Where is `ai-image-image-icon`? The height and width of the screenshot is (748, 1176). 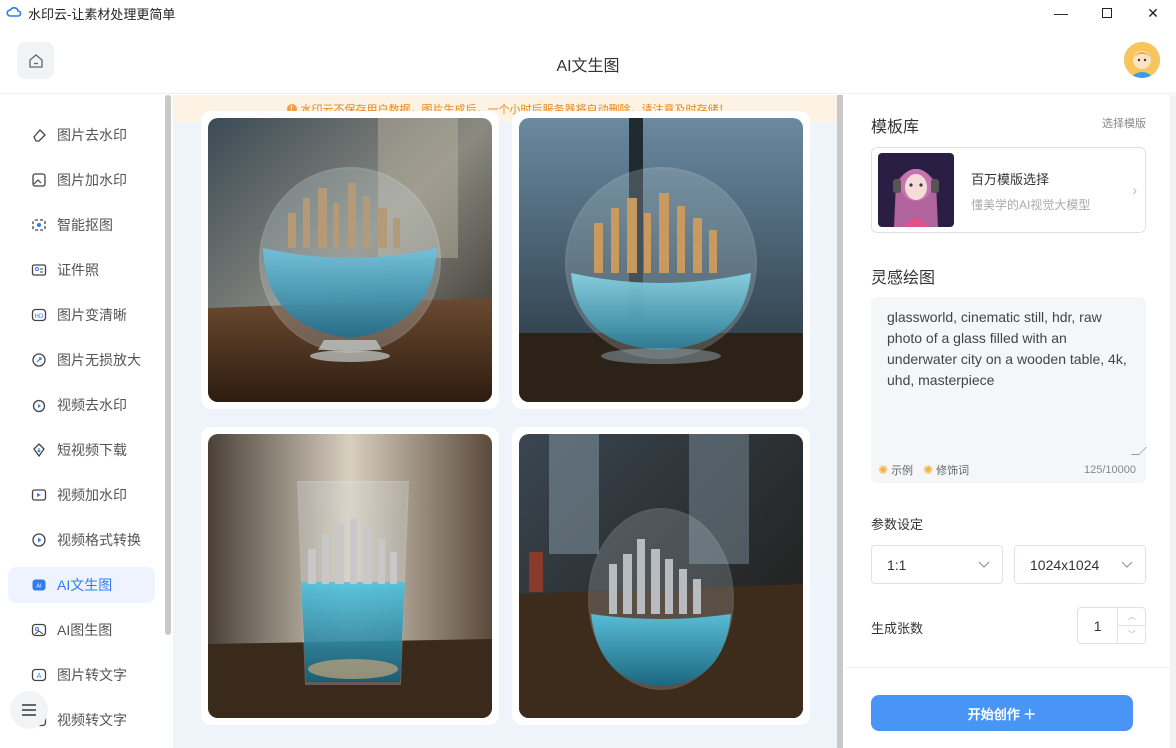
ai-image-image-icon is located at coordinates (39, 630).